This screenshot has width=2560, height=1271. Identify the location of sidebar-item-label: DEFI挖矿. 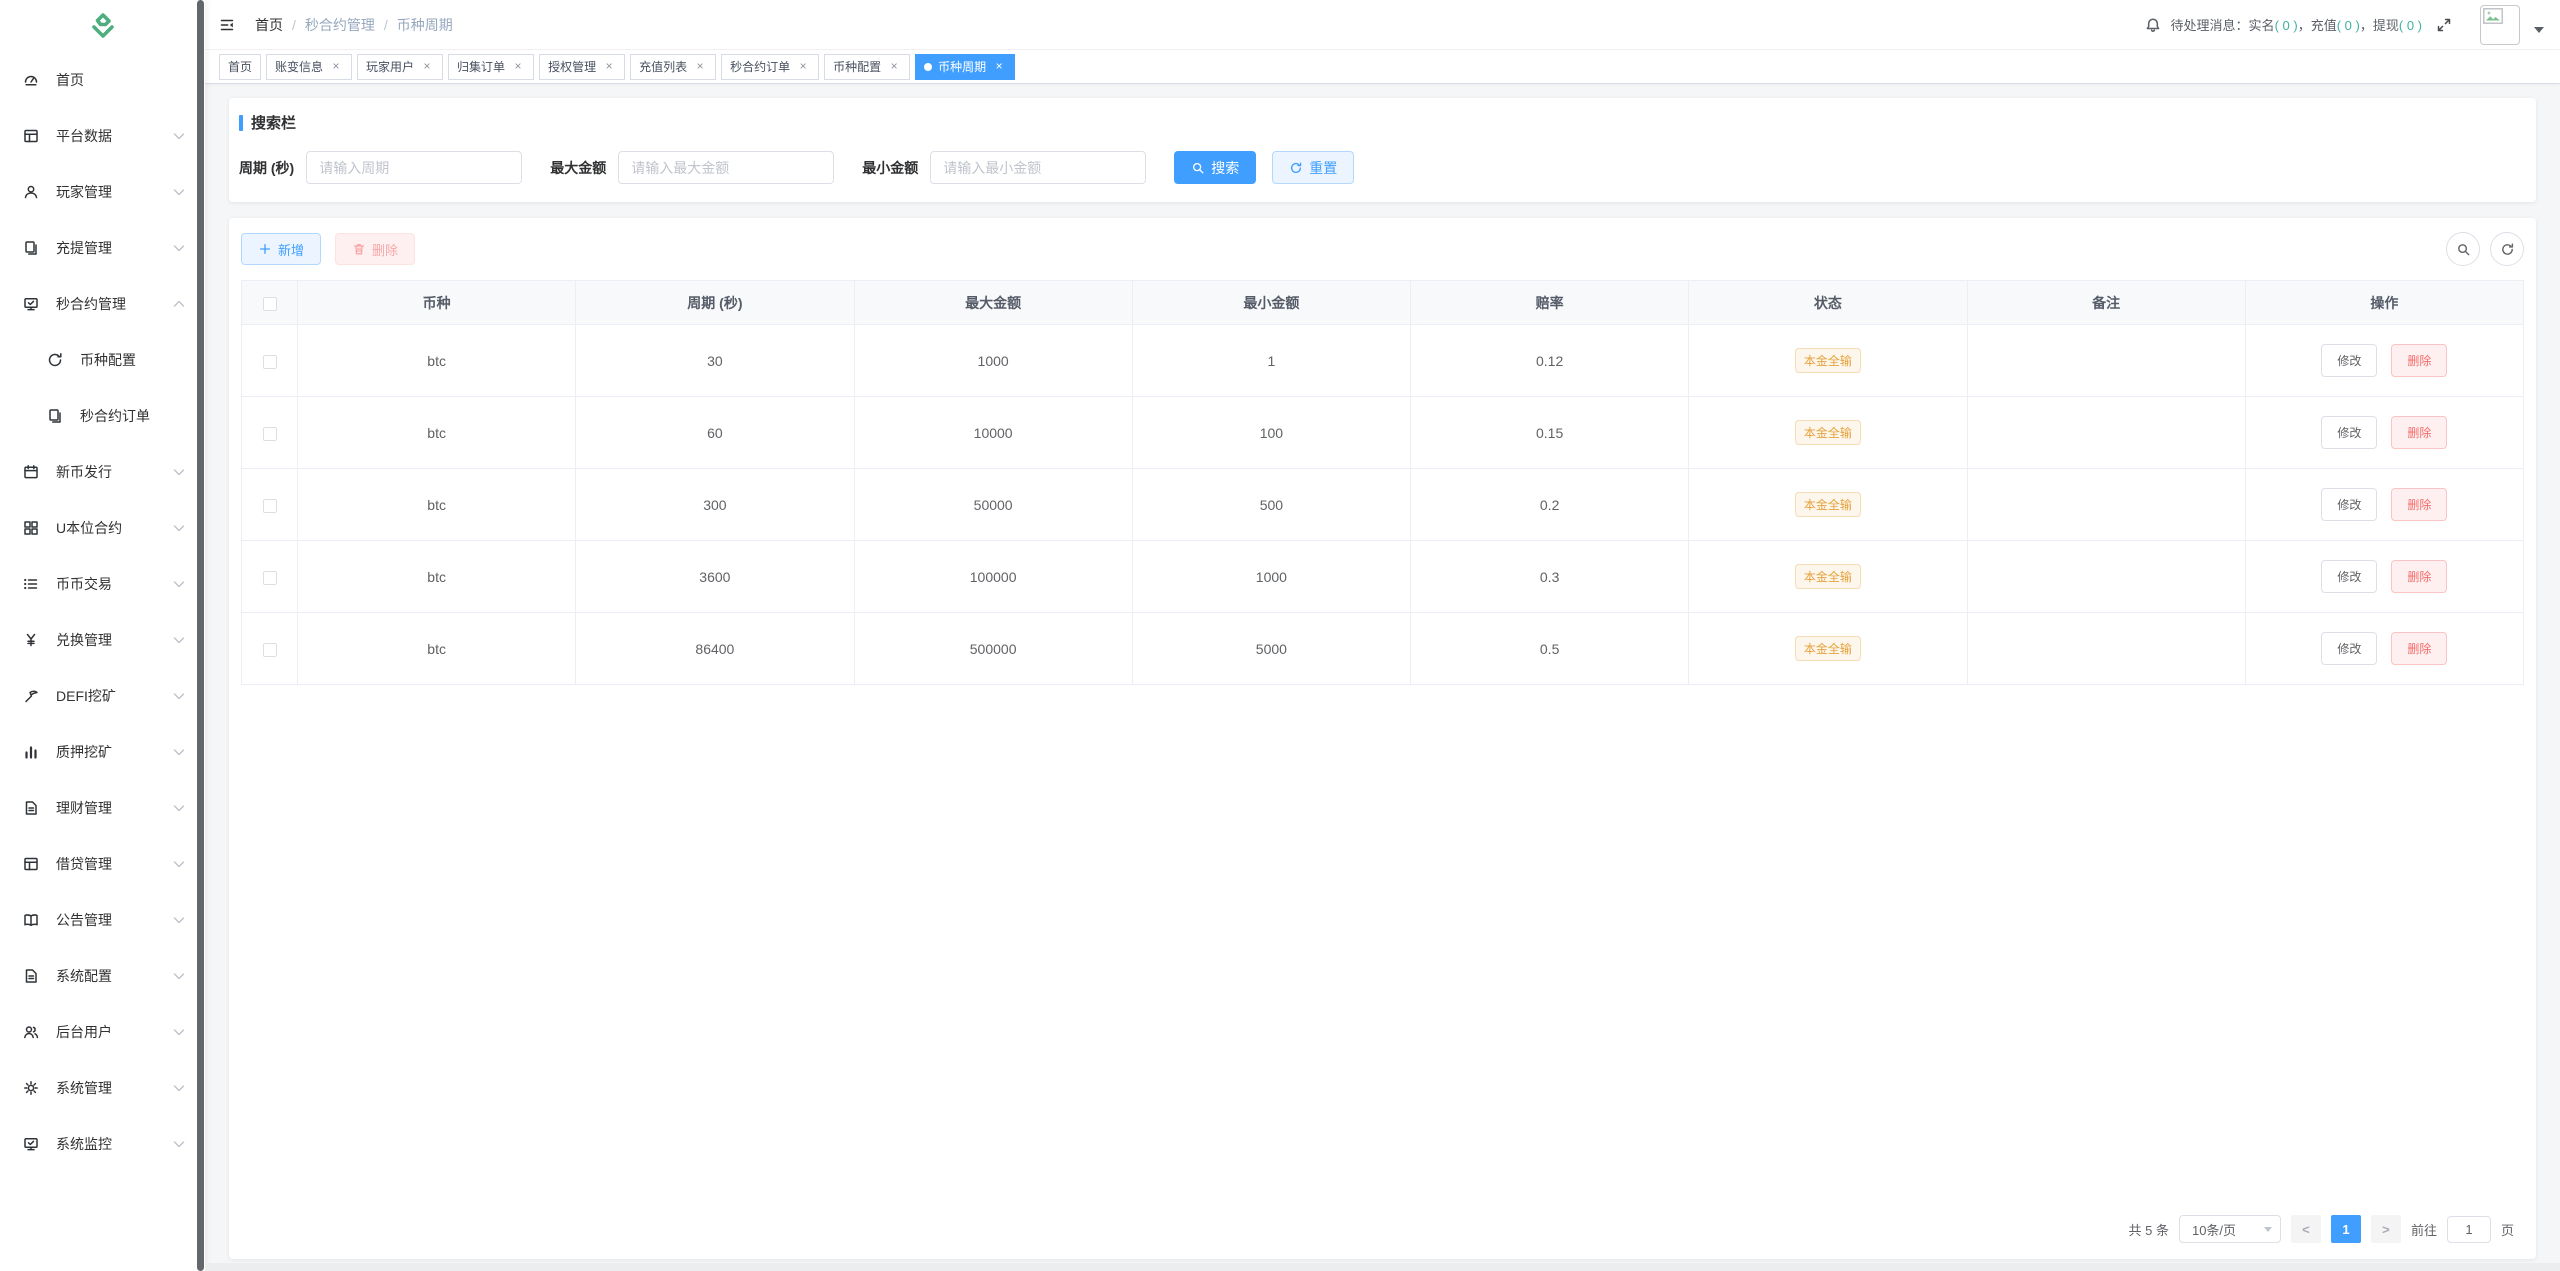
(86, 696).